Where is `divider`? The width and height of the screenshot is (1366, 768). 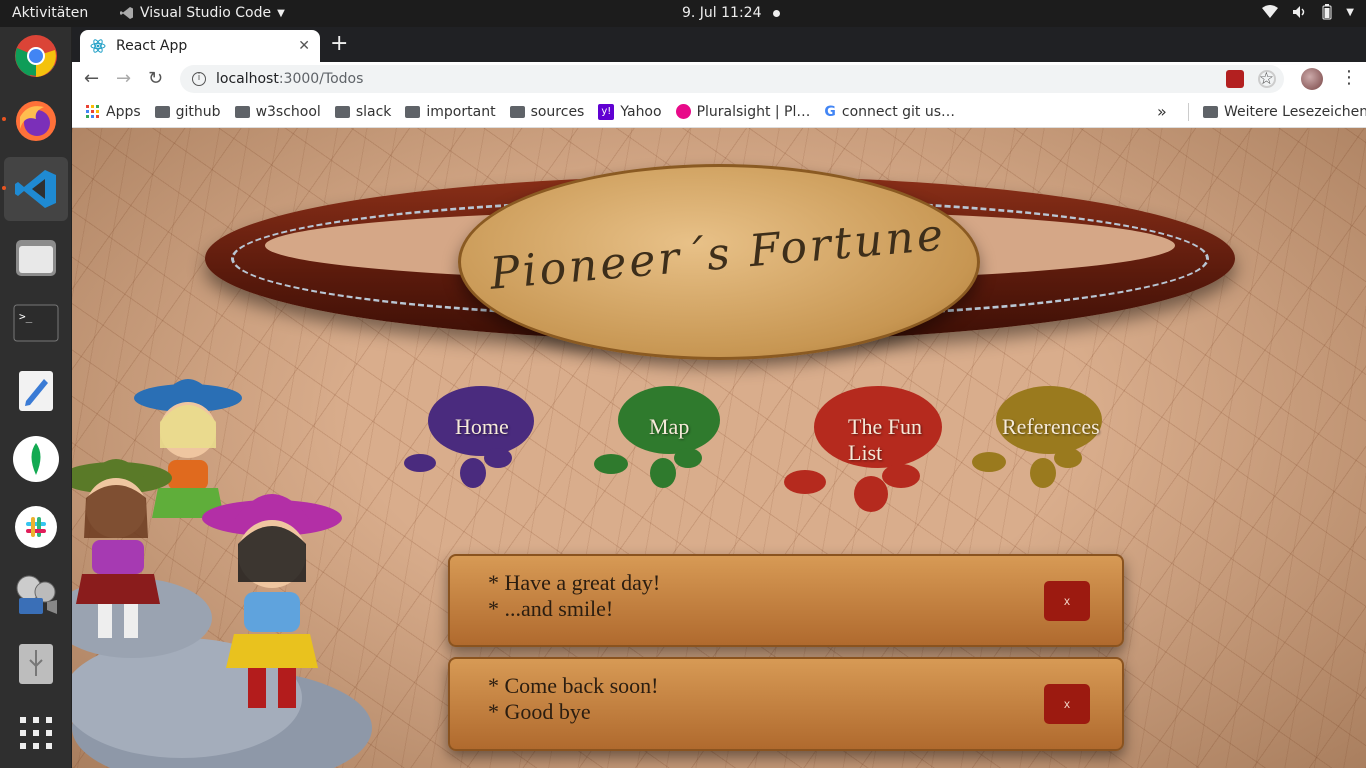 divider is located at coordinates (1188, 111).